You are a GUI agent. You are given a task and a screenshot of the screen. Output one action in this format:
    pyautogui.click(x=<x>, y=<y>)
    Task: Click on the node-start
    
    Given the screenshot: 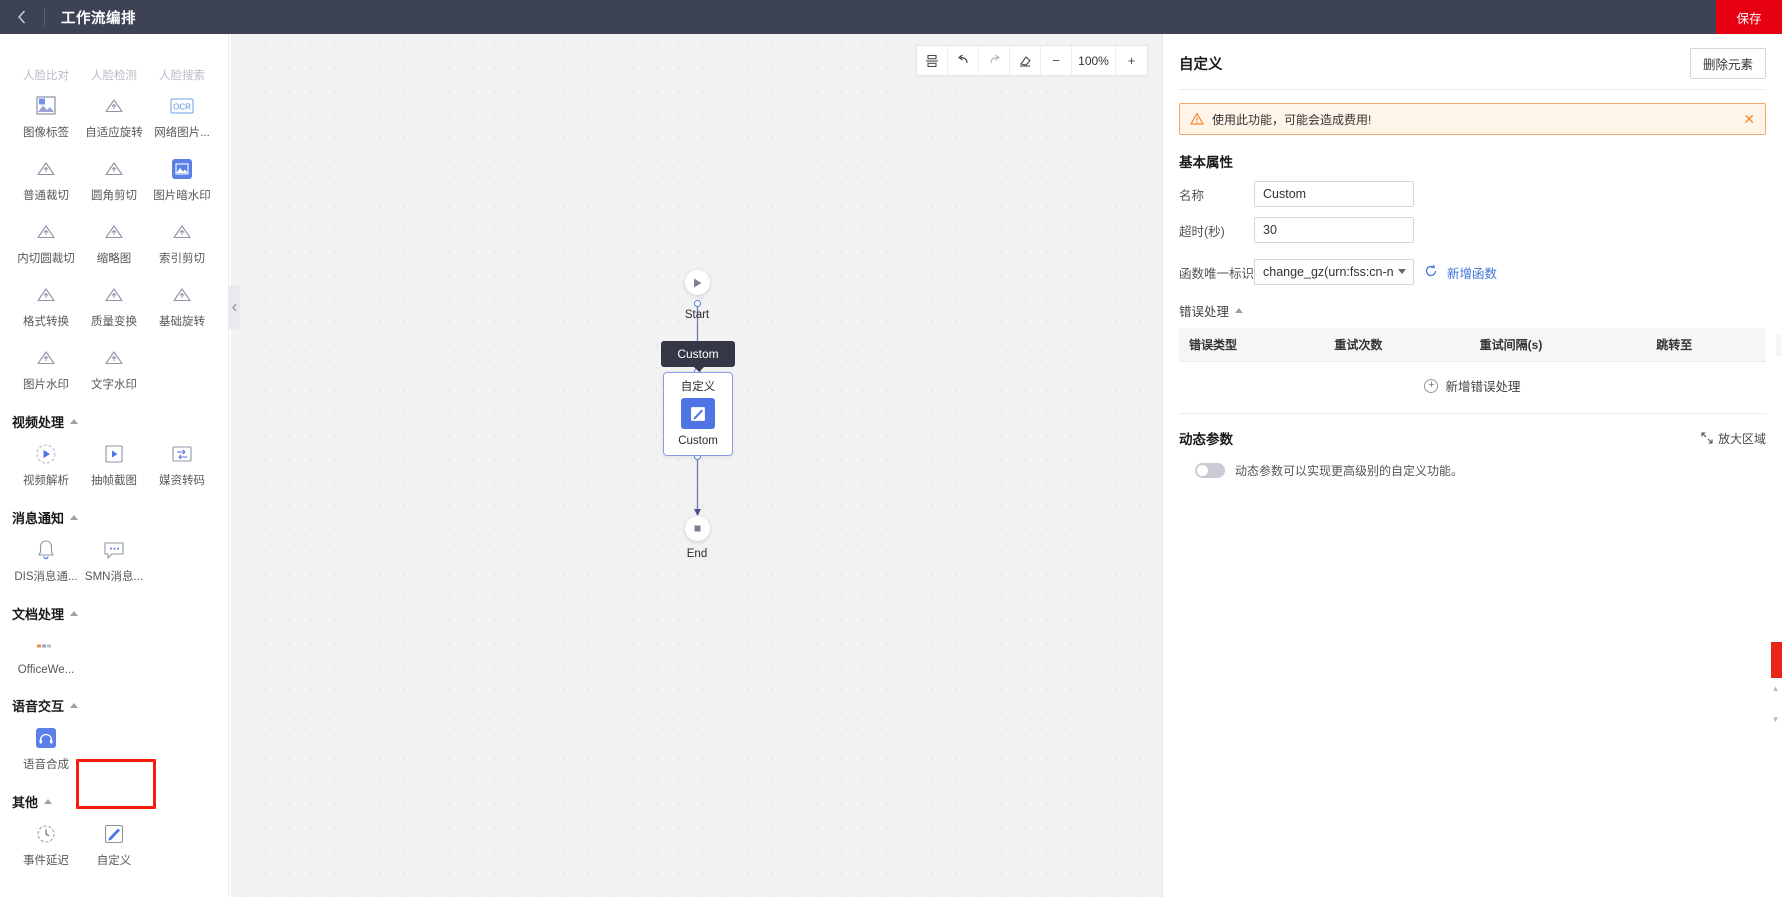 What is the action you would take?
    pyautogui.click(x=697, y=282)
    